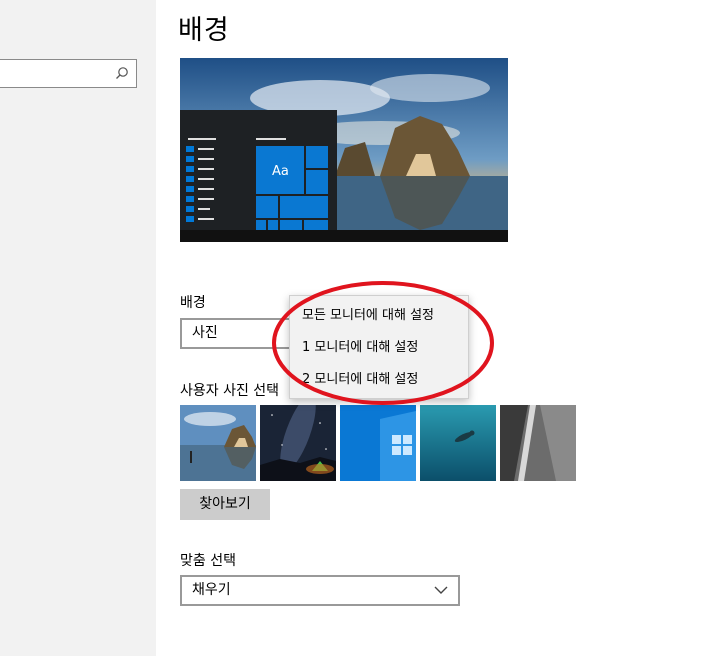 This screenshot has width=706, height=656. What do you see at coordinates (205, 333) in the screenshot?
I see `background-select-value: 사진` at bounding box center [205, 333].